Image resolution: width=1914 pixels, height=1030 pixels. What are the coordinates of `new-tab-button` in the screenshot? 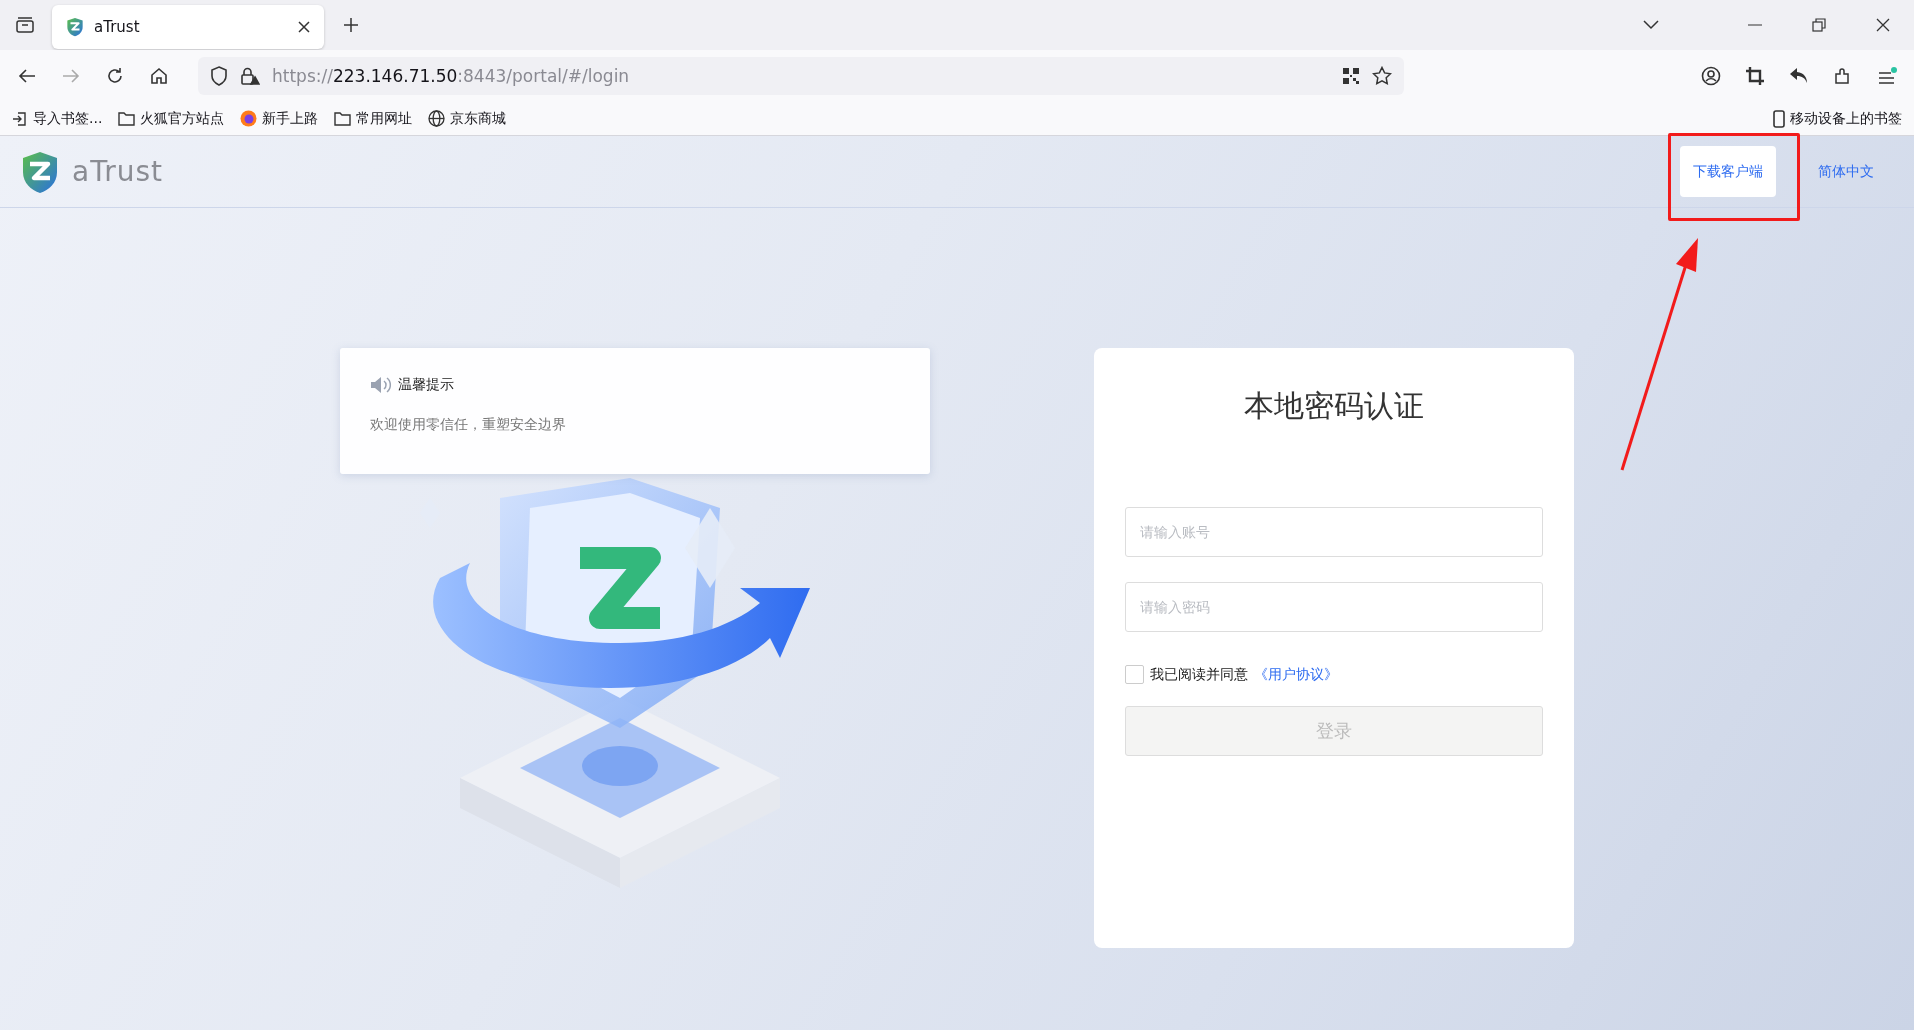 It's located at (351, 25).